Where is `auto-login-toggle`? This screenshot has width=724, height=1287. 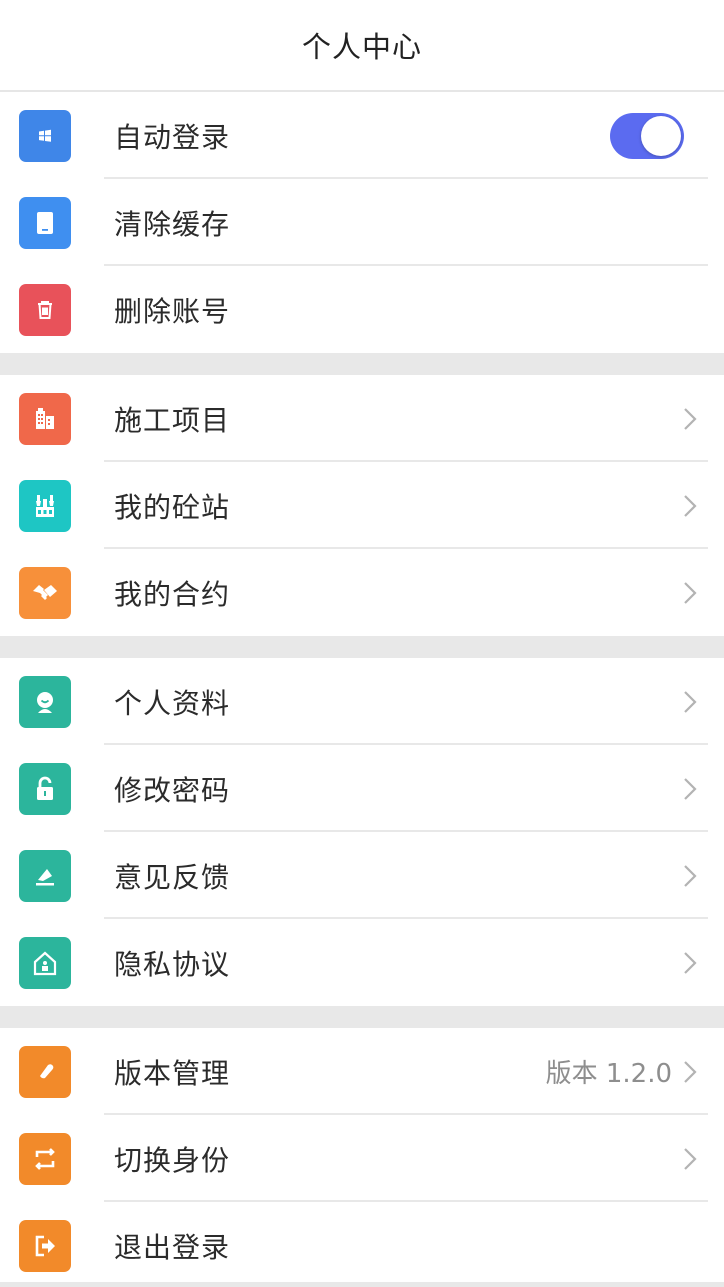
auto-login-toggle is located at coordinates (647, 135).